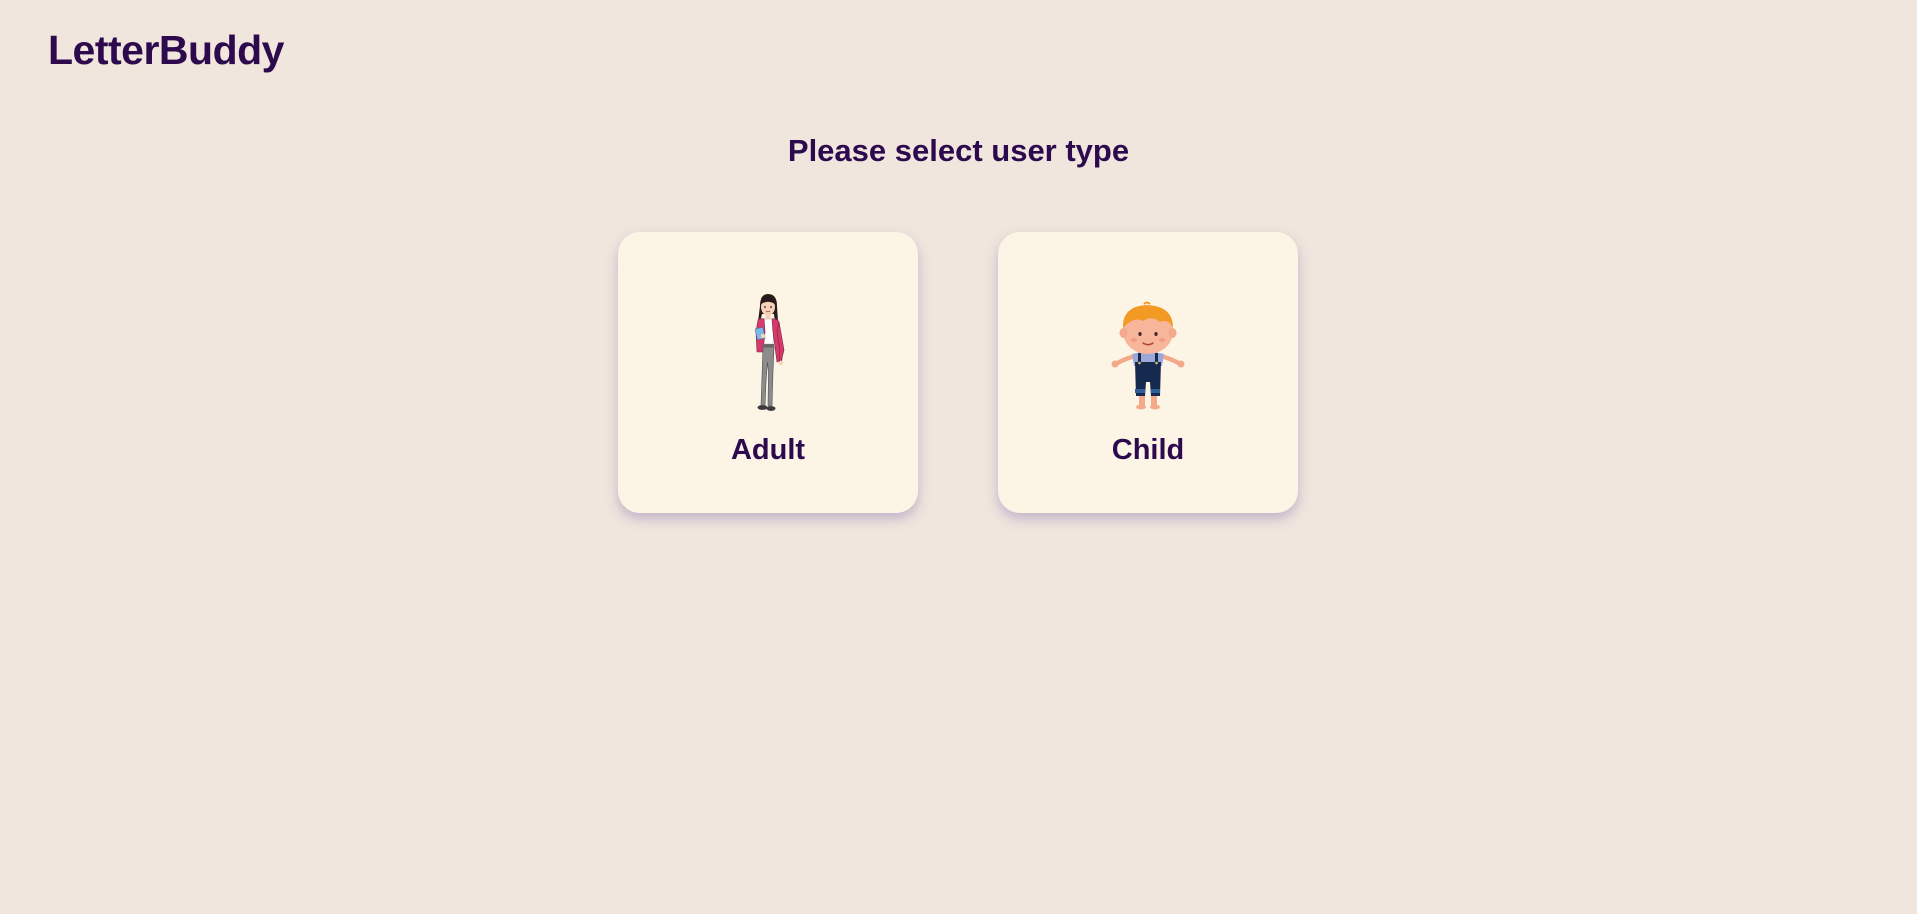 This screenshot has height=914, width=1917. I want to click on child-boy-icon, so click(1148, 352).